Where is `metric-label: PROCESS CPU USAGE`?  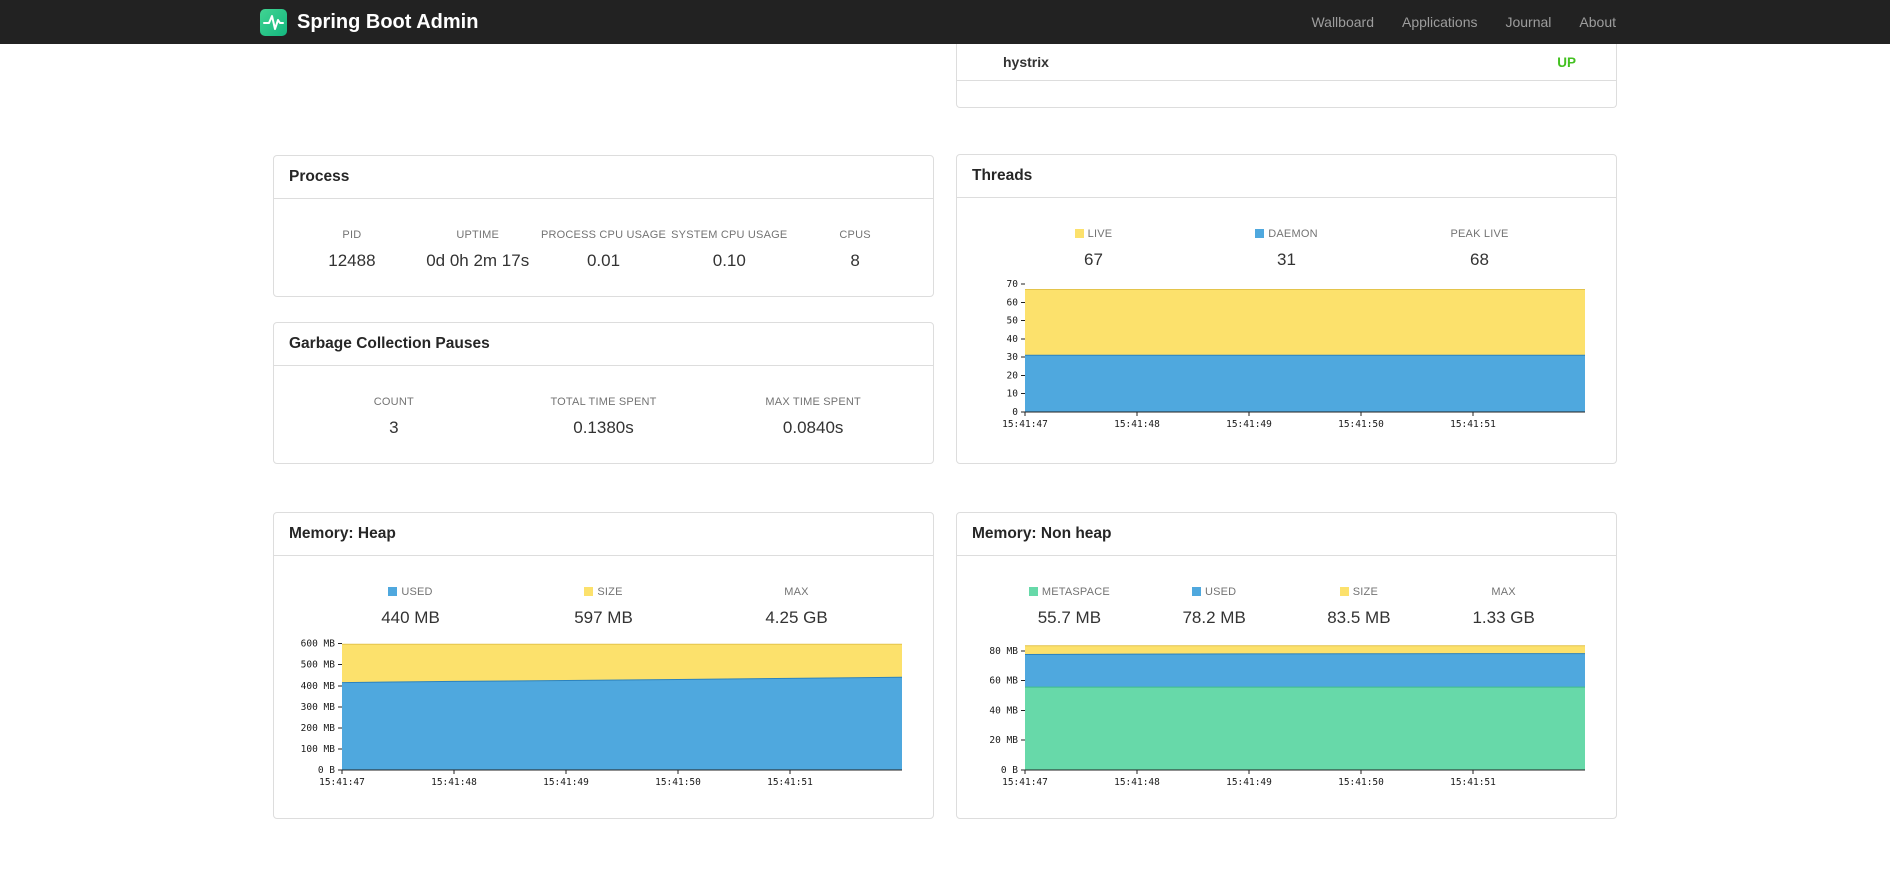
metric-label: PROCESS CPU USAGE is located at coordinates (603, 235).